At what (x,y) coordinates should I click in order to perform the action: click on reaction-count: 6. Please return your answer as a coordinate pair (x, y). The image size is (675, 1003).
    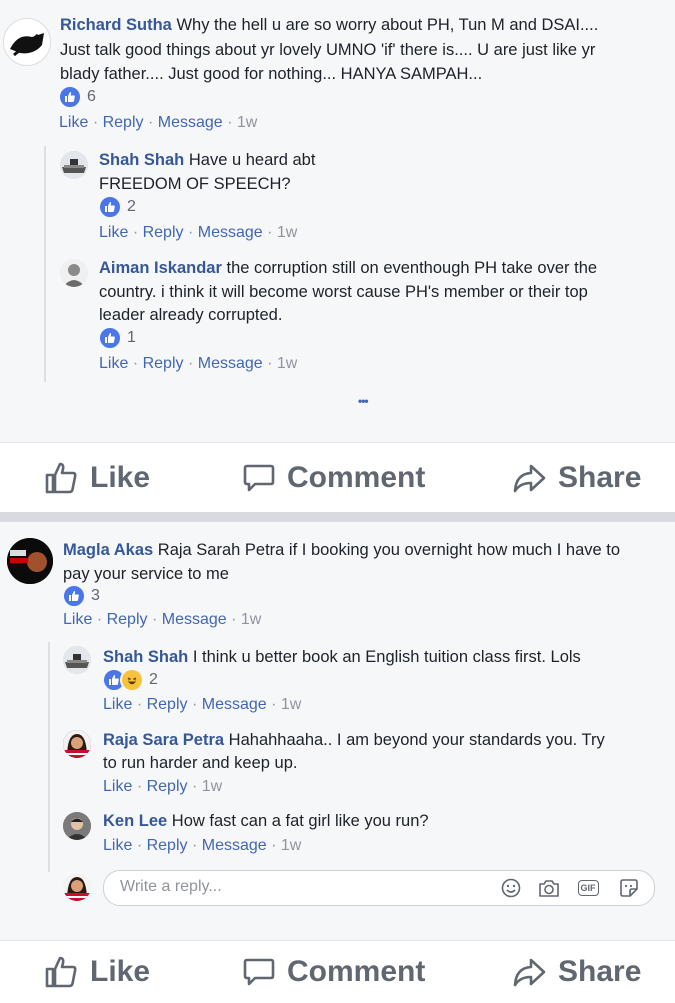
    Looking at the image, I should click on (91, 96).